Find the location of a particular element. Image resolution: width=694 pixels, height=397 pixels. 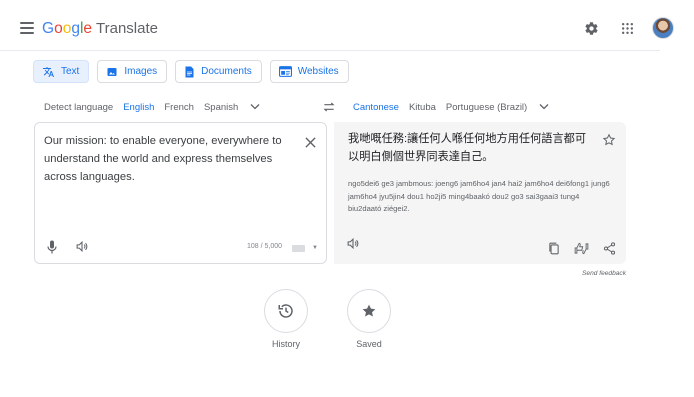

document-icon is located at coordinates (189, 71).